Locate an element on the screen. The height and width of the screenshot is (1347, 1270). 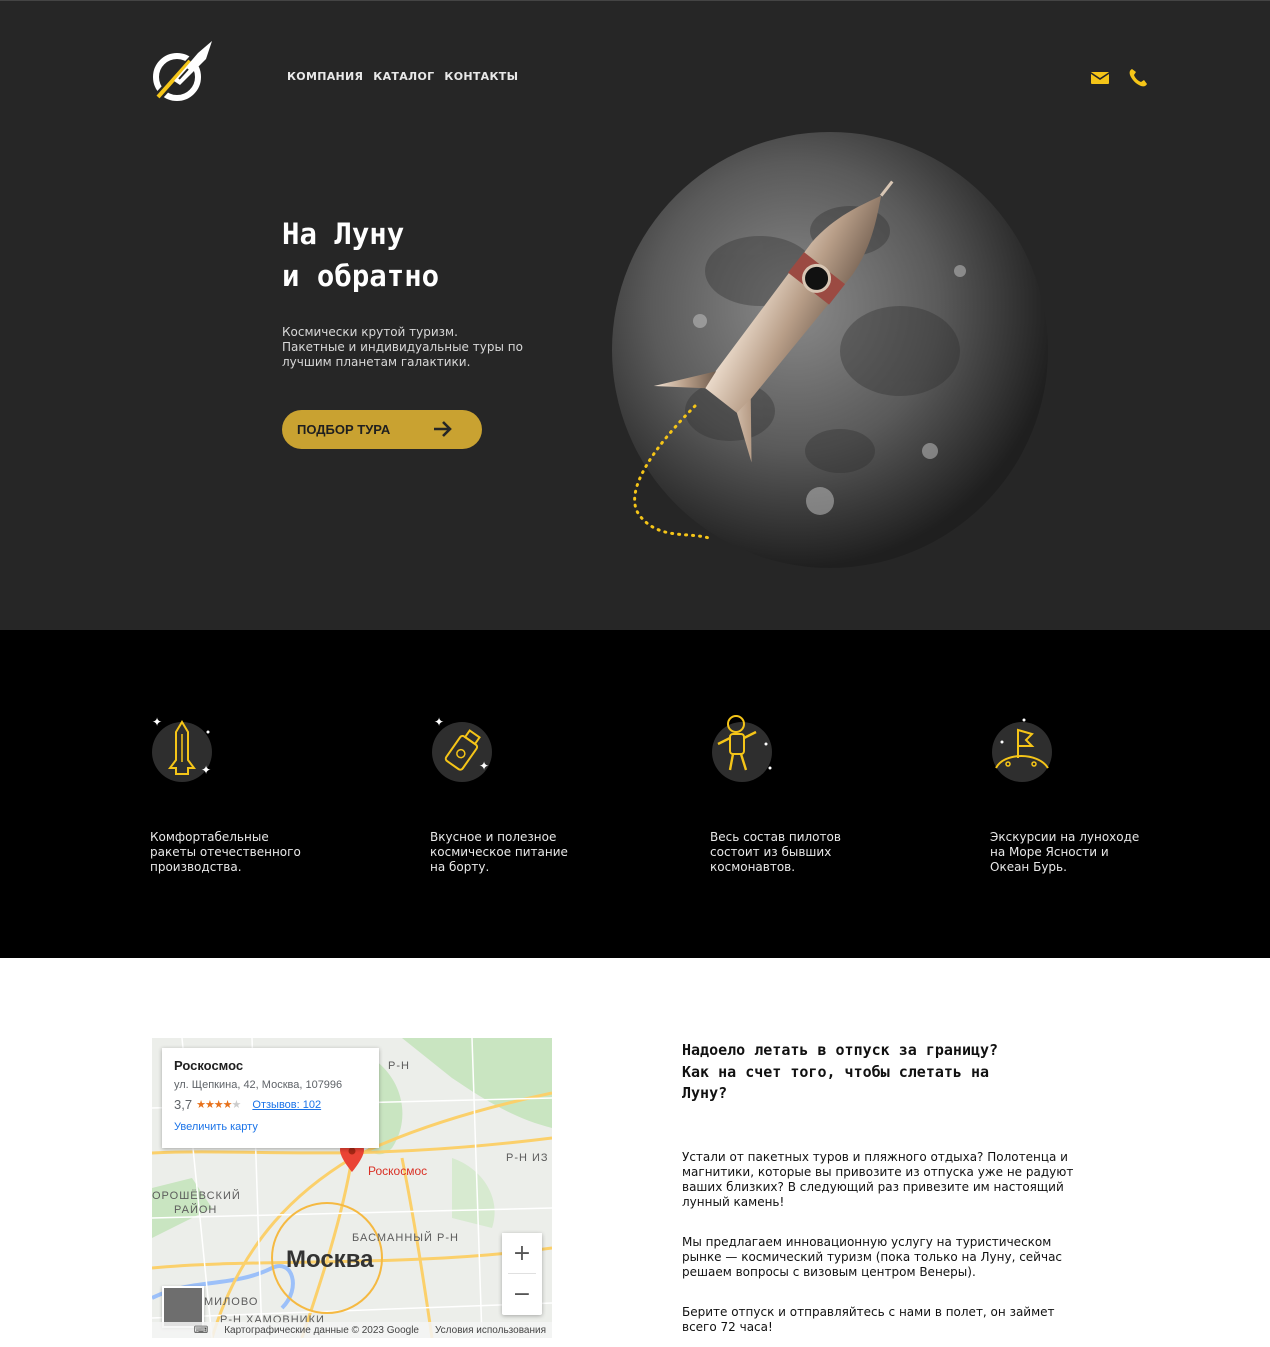
map-district-label: Р-Н is located at coordinates (399, 1066).